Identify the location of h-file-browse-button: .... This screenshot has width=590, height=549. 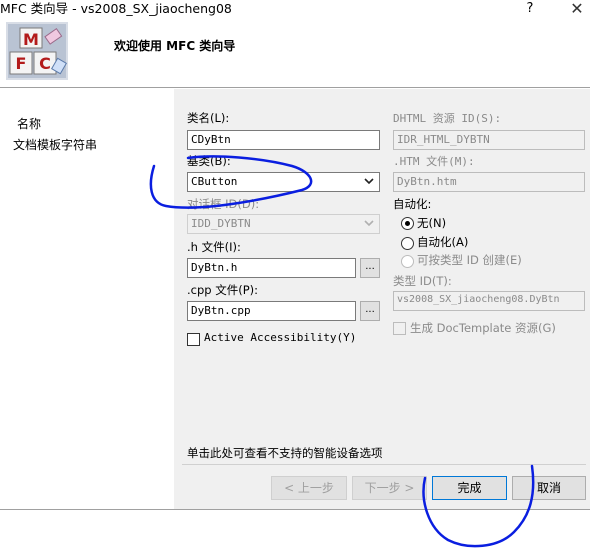
(370, 268).